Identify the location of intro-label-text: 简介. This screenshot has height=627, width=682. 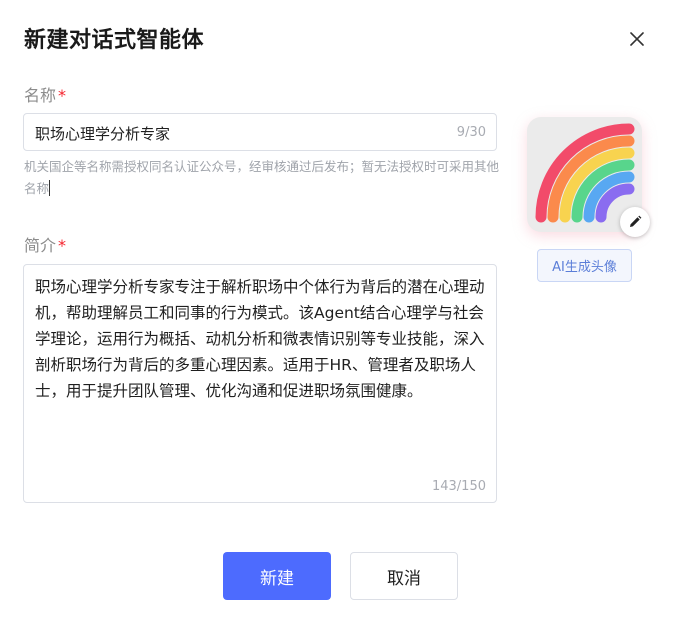
(40, 245).